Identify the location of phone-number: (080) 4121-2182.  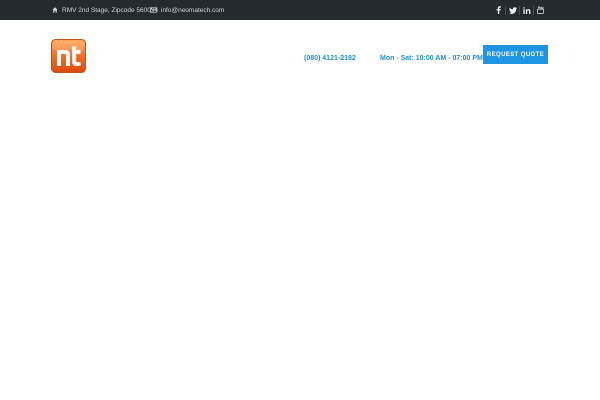
(330, 58).